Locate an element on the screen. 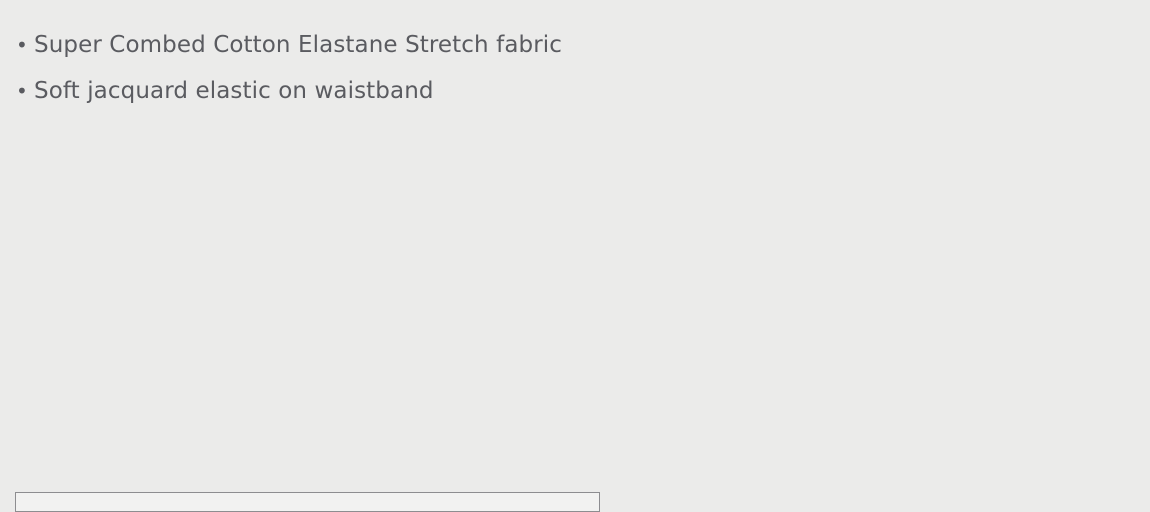  feature-item: • Soft jacquard elastic on waistband is located at coordinates (289, 91).